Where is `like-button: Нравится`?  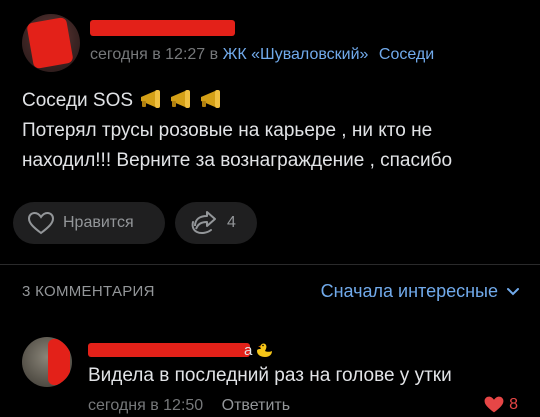
like-button: Нравится is located at coordinates (89, 223).